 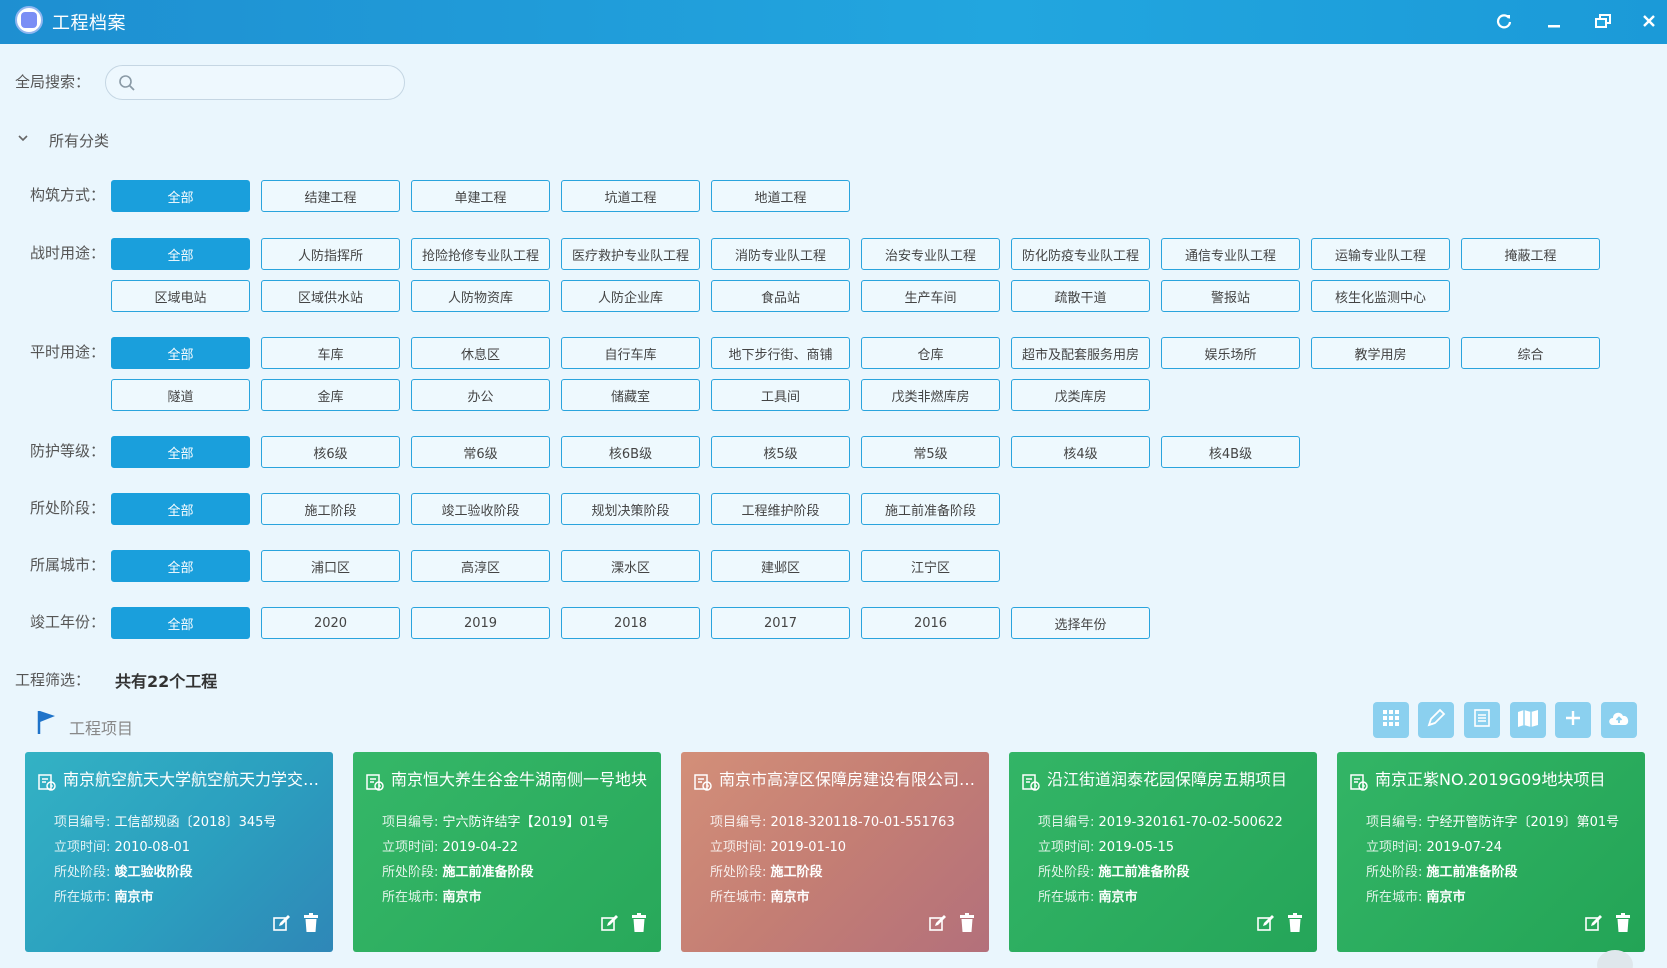 What do you see at coordinates (1080, 395) in the screenshot?
I see `filter-chip-peacetime: 戊类库房` at bounding box center [1080, 395].